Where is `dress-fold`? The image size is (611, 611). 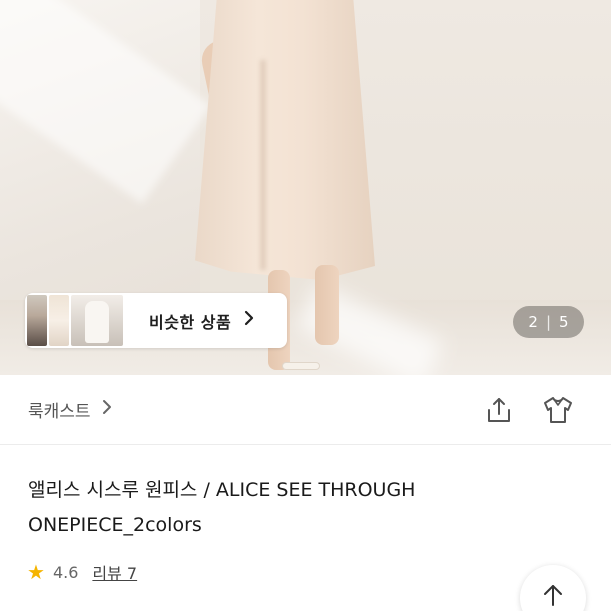 dress-fold is located at coordinates (263, 165).